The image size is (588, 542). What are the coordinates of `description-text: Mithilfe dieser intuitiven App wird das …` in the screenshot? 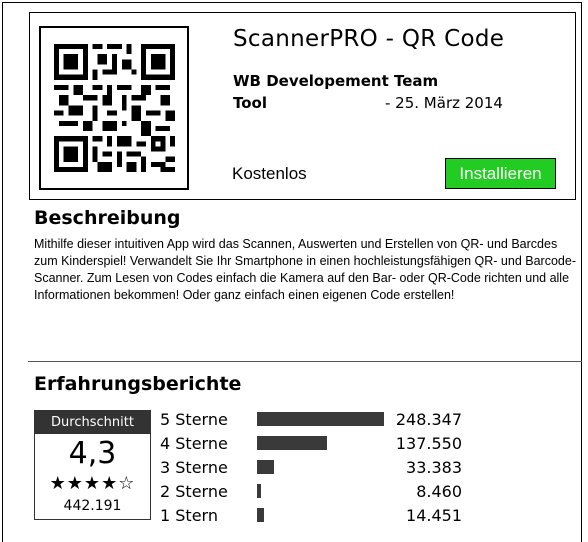 It's located at (305, 269).